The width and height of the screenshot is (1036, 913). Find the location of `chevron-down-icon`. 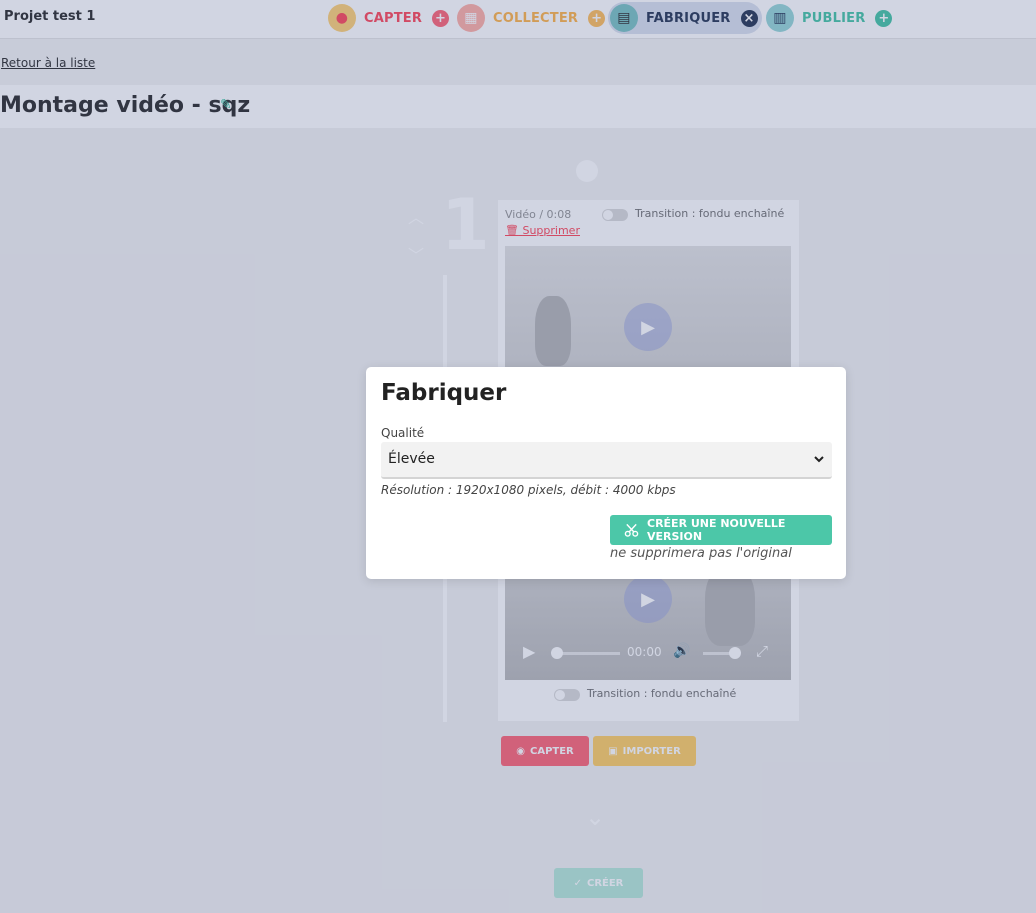

chevron-down-icon is located at coordinates (819, 459).